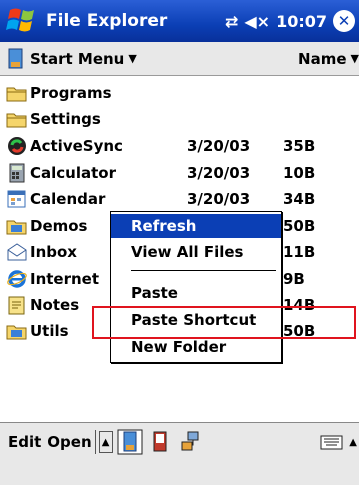 This screenshot has height=485, width=359. Describe the element at coordinates (196, 252) in the screenshot. I see `menu-item-view-all-files: View All Files` at that location.